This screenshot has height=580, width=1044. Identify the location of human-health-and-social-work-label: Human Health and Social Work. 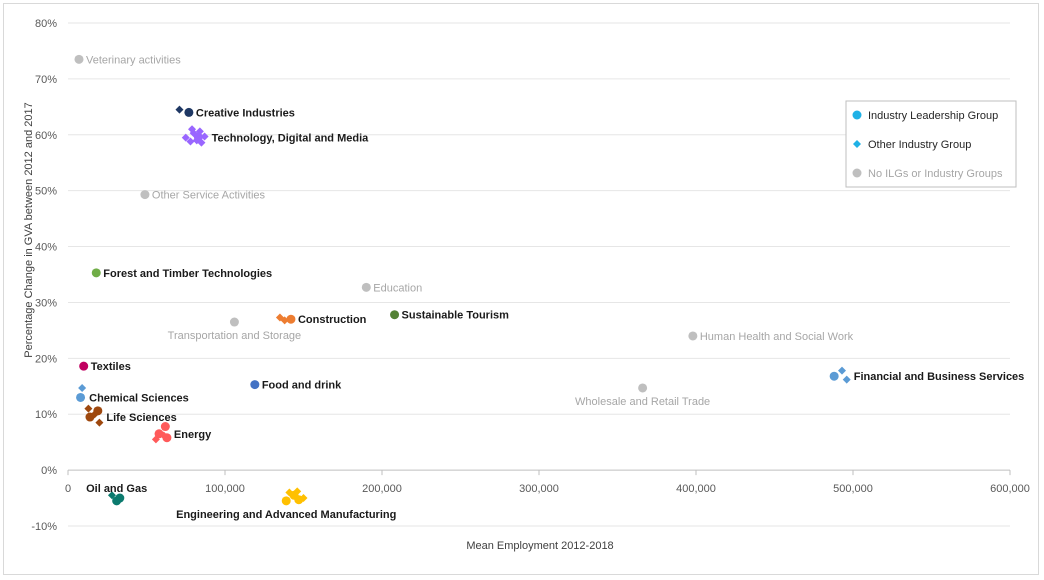
(777, 337).